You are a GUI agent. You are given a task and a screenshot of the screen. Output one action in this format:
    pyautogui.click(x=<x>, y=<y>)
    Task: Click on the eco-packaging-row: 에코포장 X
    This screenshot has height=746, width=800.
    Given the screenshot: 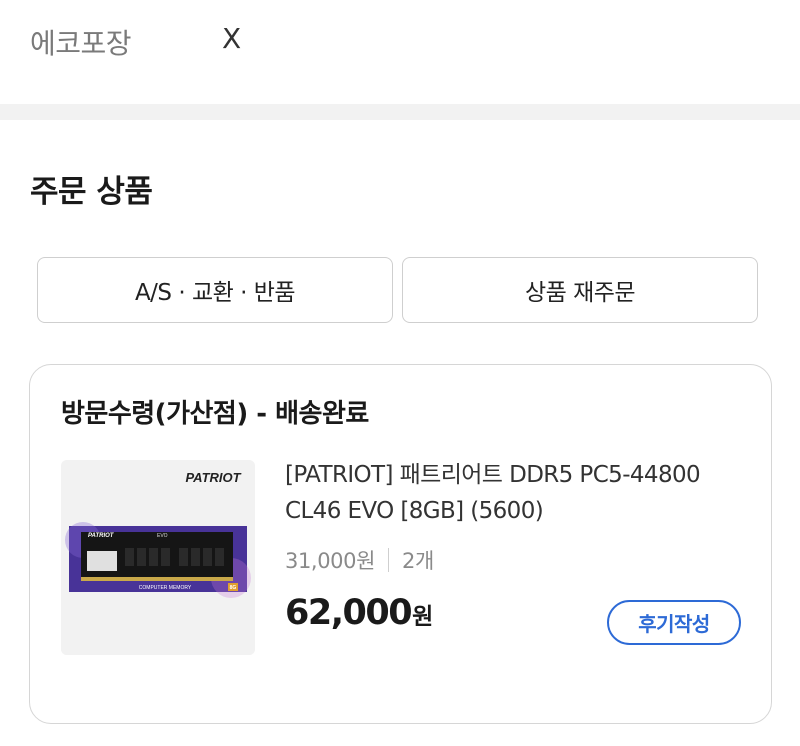 What is the action you would take?
    pyautogui.click(x=400, y=52)
    